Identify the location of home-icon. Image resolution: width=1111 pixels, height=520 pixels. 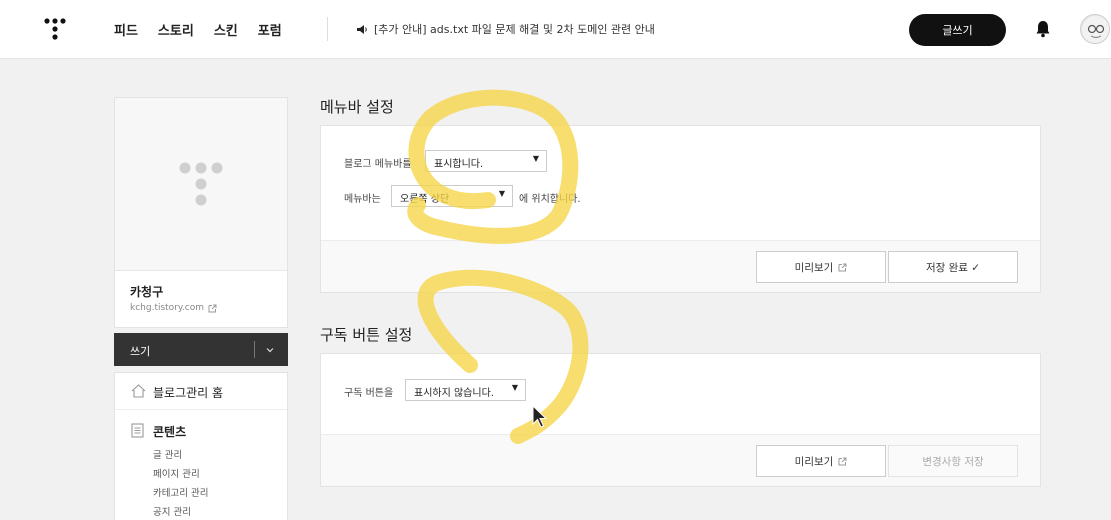
(138, 391).